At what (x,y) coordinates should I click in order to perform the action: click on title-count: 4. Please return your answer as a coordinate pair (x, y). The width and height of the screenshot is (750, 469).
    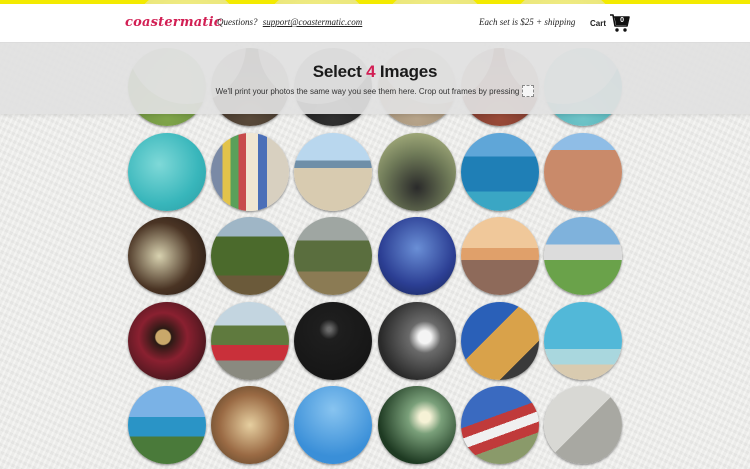
    Looking at the image, I should click on (371, 71).